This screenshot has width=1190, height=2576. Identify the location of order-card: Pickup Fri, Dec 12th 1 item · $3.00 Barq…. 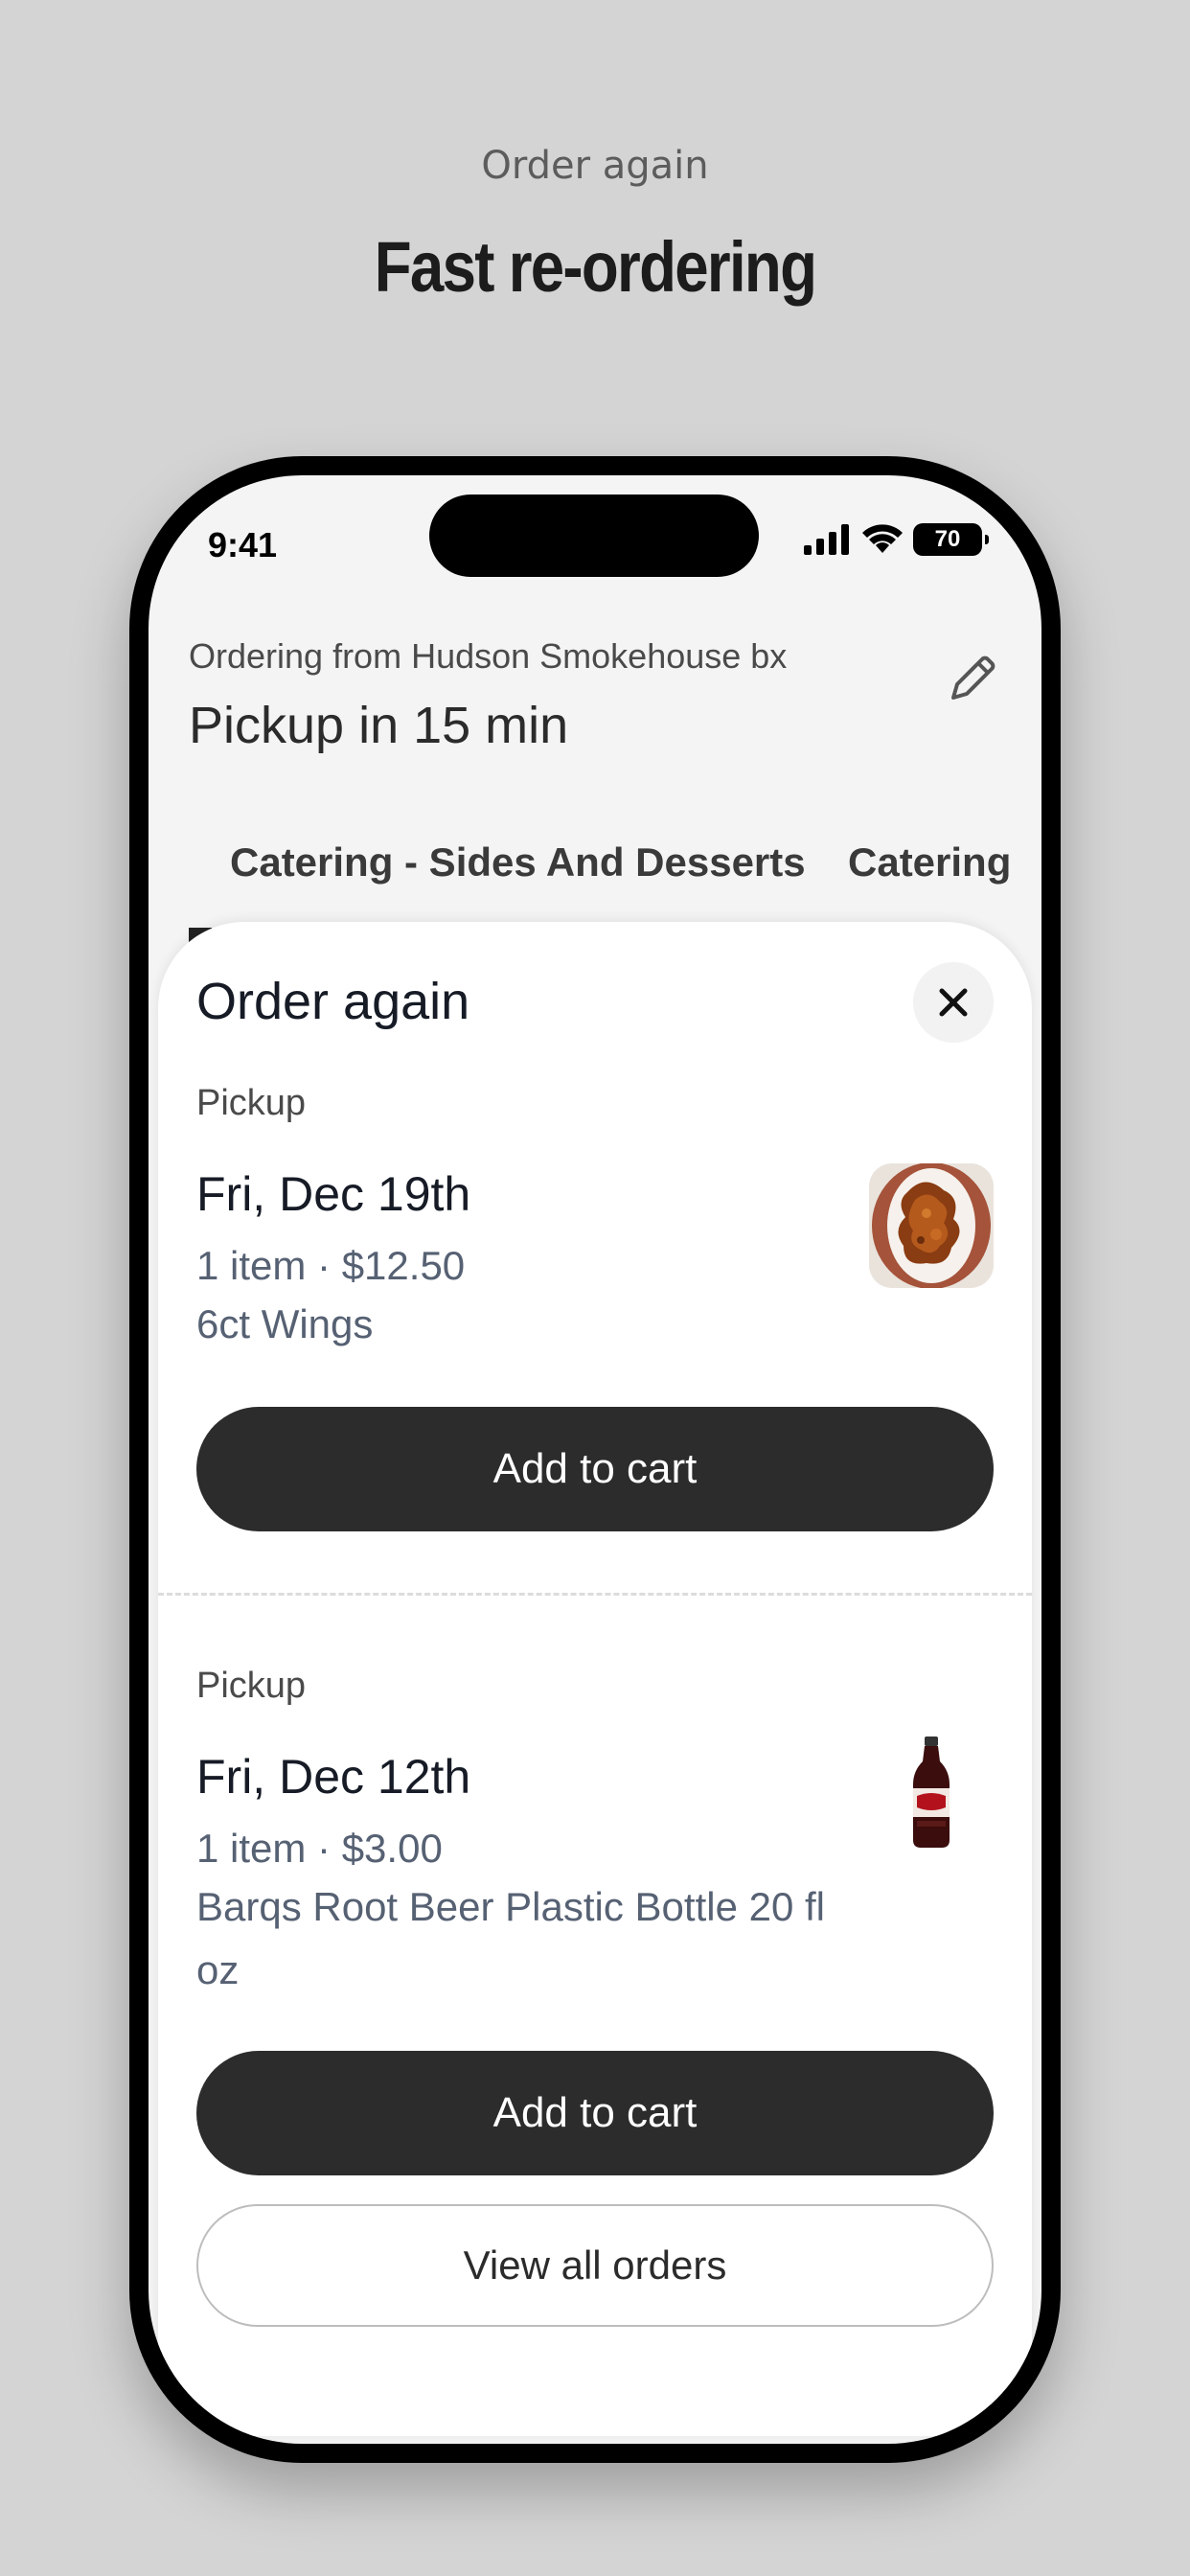
(595, 1834).